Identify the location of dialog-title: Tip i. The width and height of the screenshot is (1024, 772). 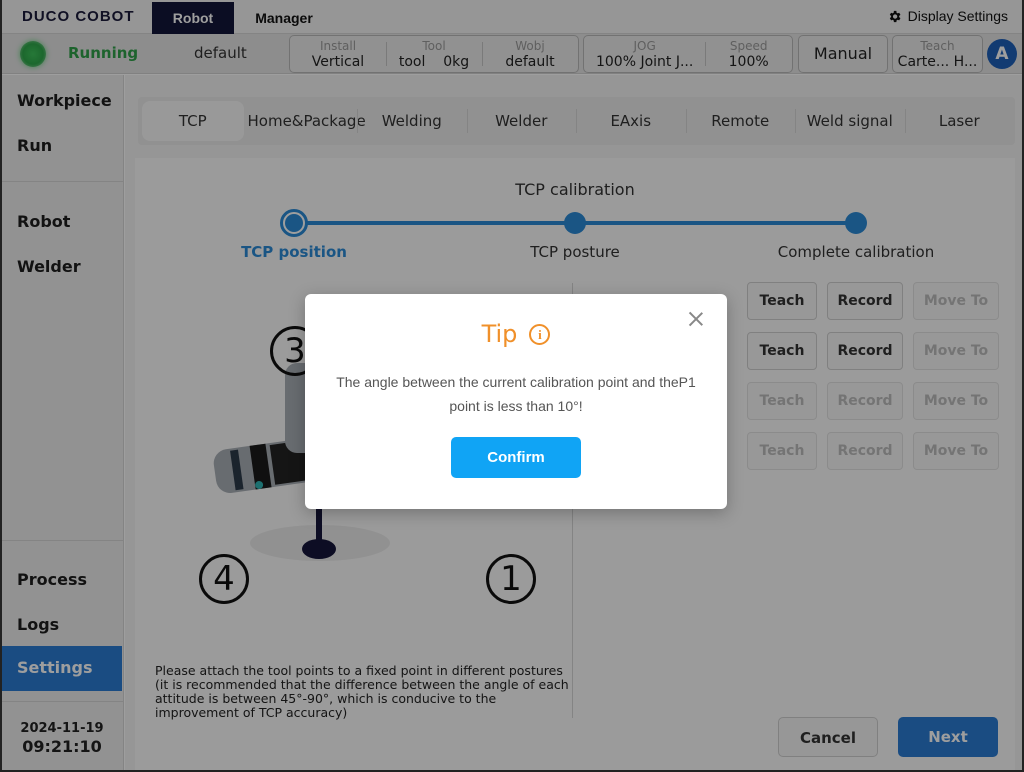
(516, 334).